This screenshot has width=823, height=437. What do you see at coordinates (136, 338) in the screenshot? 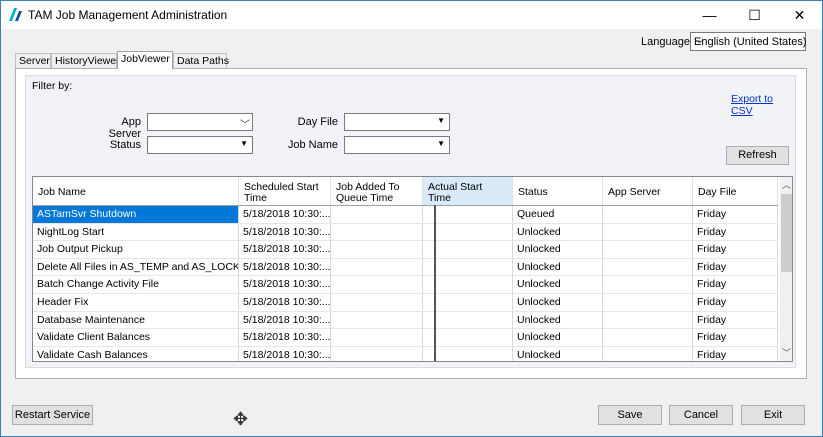
I see `cell-job-name: Validate Client Balances` at bounding box center [136, 338].